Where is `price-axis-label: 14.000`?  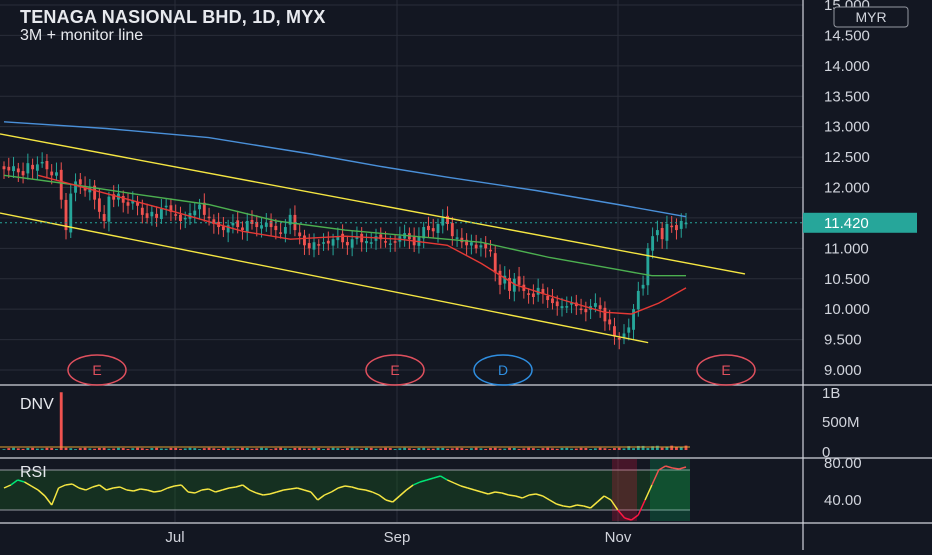
price-axis-label: 14.000 is located at coordinates (847, 66).